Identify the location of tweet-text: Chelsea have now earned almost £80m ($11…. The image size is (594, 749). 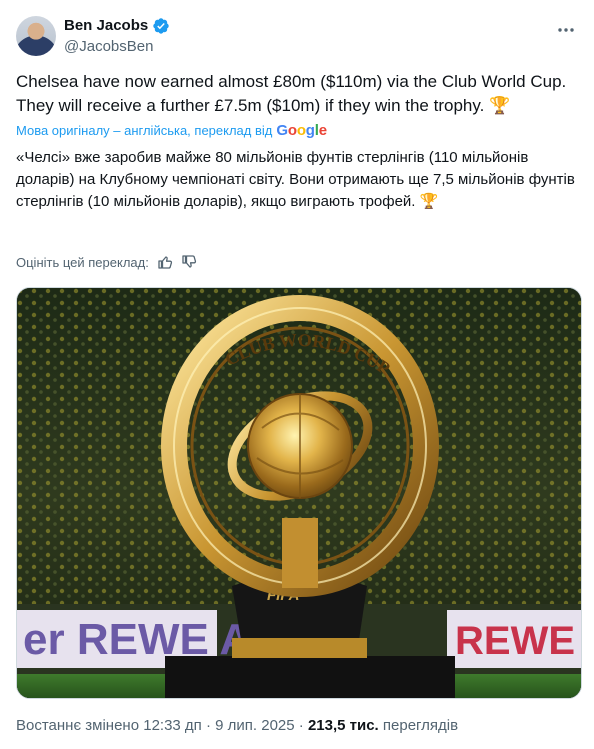
(291, 93).